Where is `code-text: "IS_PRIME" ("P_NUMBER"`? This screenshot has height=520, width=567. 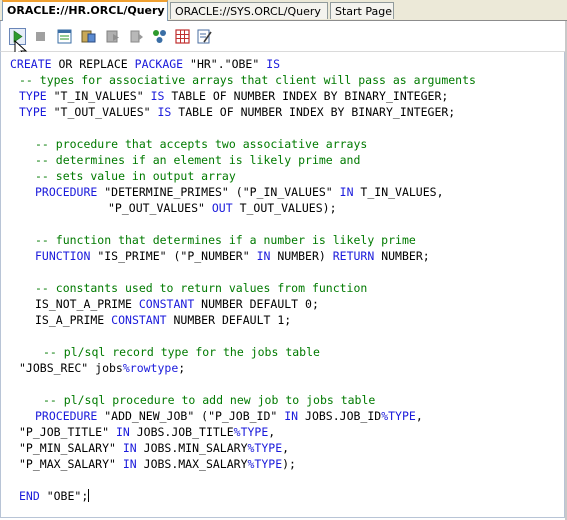
code-text: "IS_PRIME" ("P_NUMBER" is located at coordinates (173, 256).